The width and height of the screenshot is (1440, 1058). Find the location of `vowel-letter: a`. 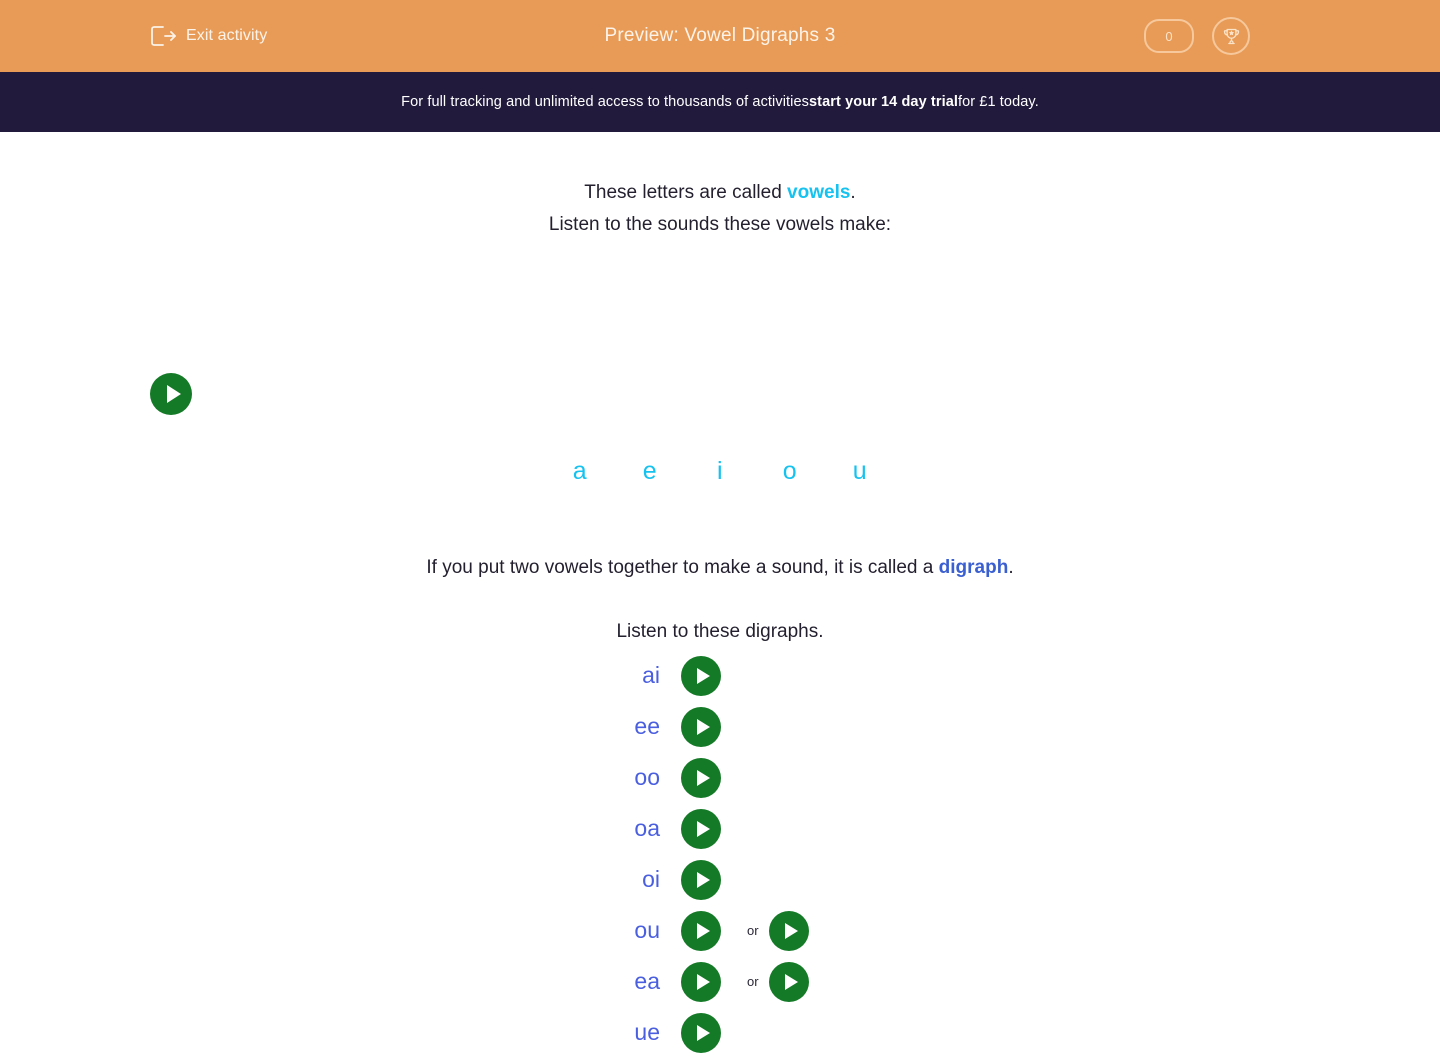

vowel-letter: a is located at coordinates (580, 471).